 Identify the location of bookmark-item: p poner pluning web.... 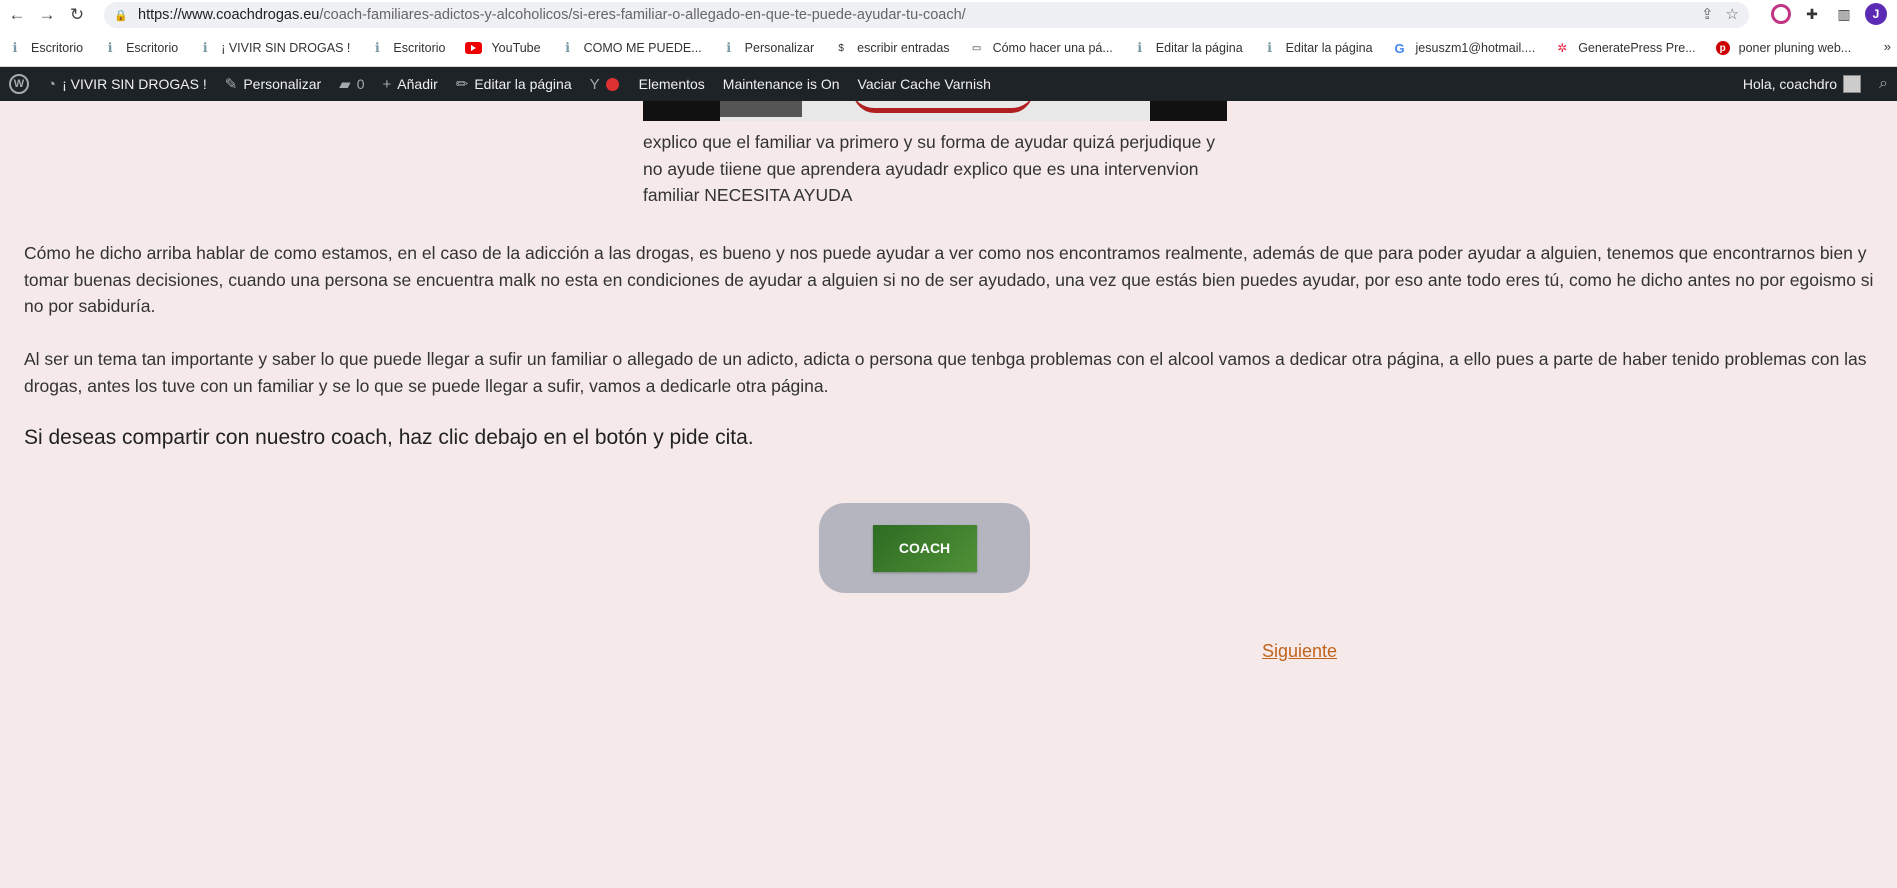
(1783, 48).